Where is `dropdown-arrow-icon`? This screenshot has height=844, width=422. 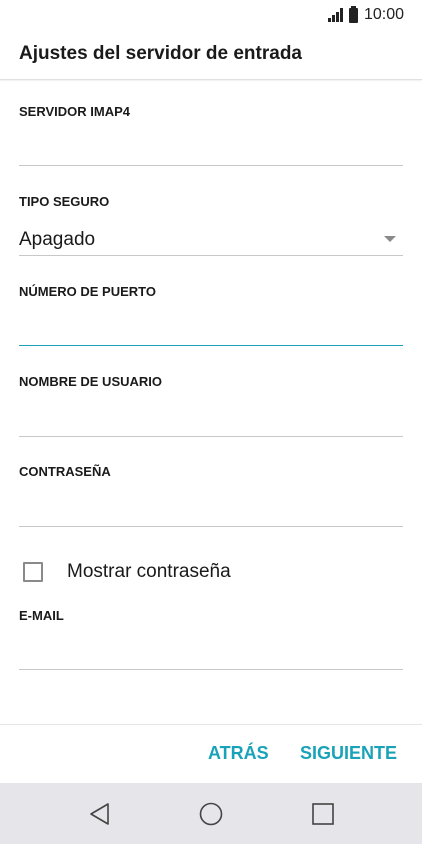 dropdown-arrow-icon is located at coordinates (390, 239).